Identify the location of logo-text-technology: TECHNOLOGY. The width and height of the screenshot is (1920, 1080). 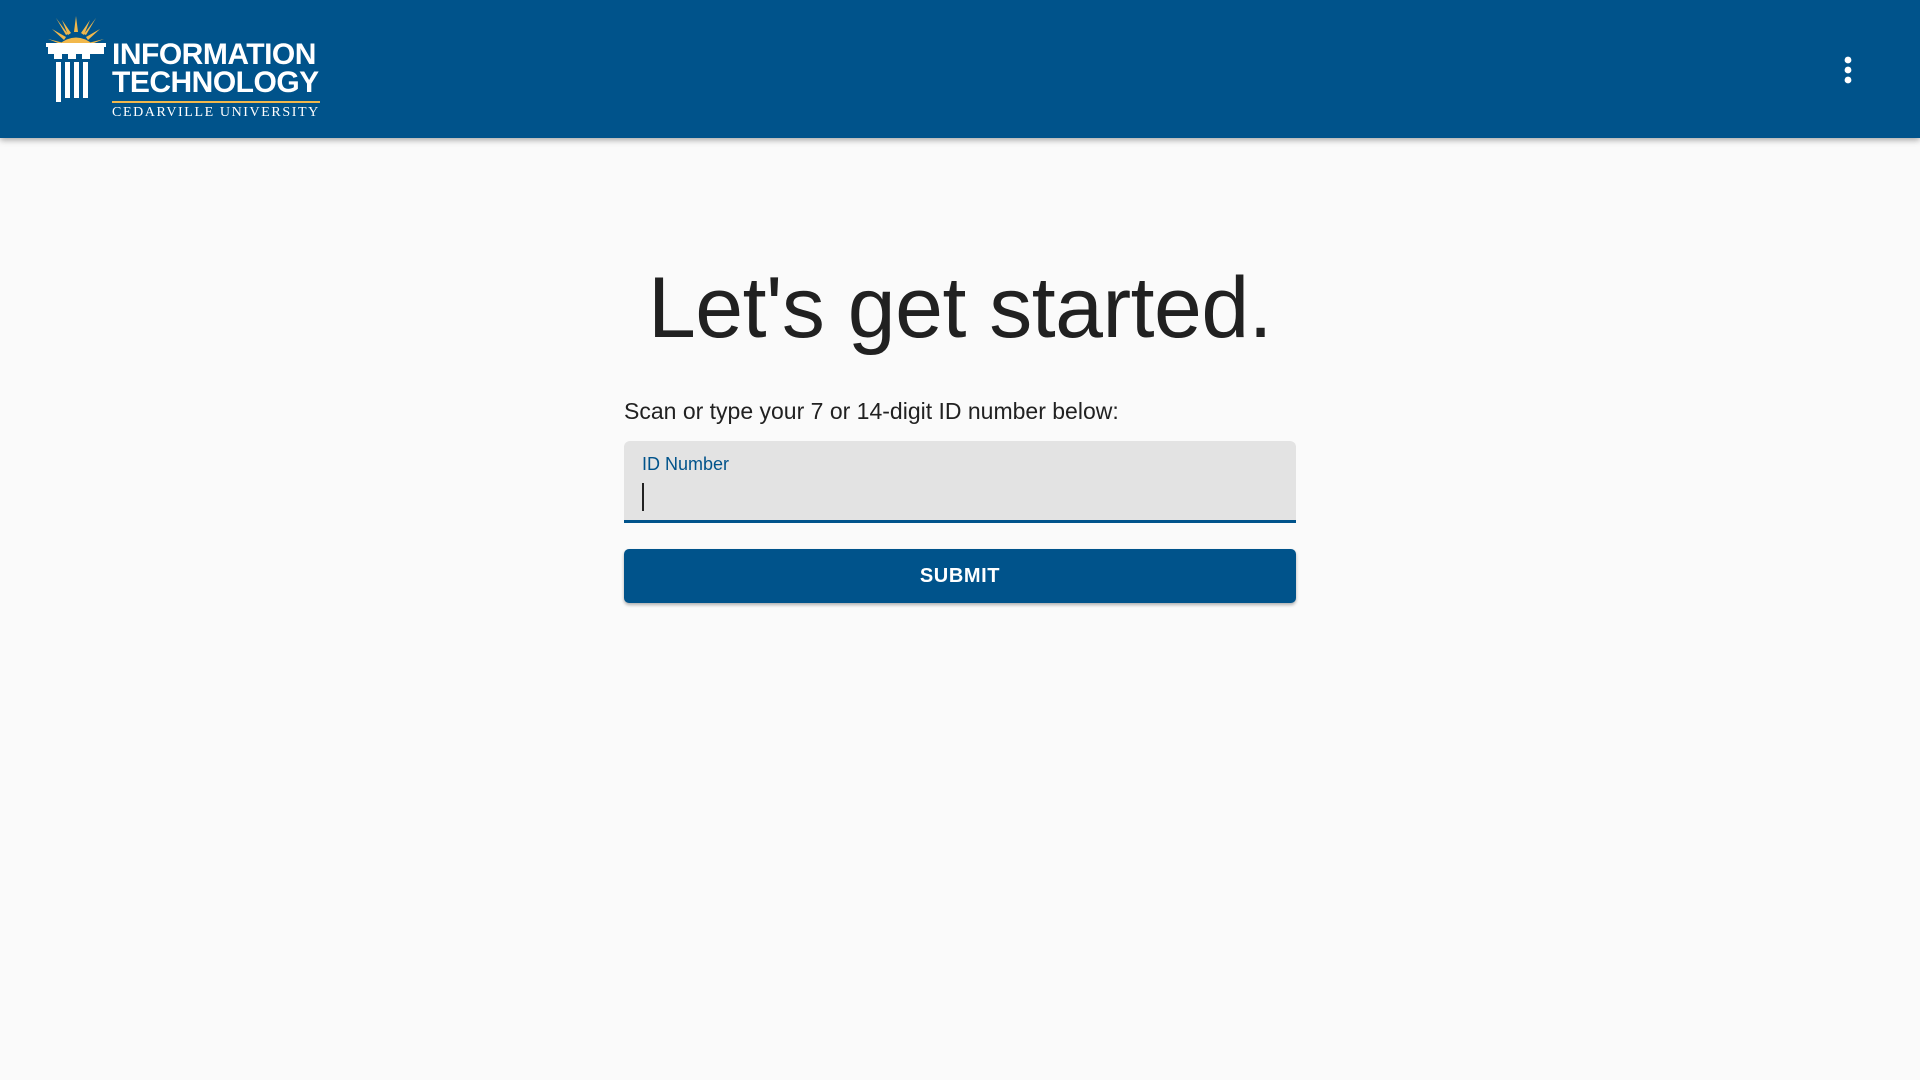
(215, 82).